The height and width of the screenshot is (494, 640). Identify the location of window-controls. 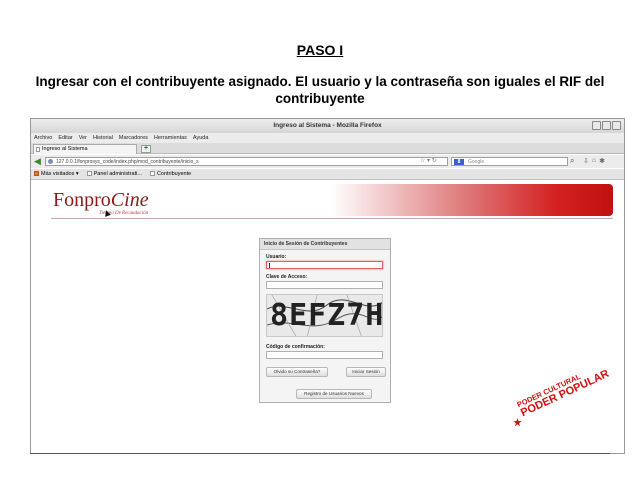
(606, 125).